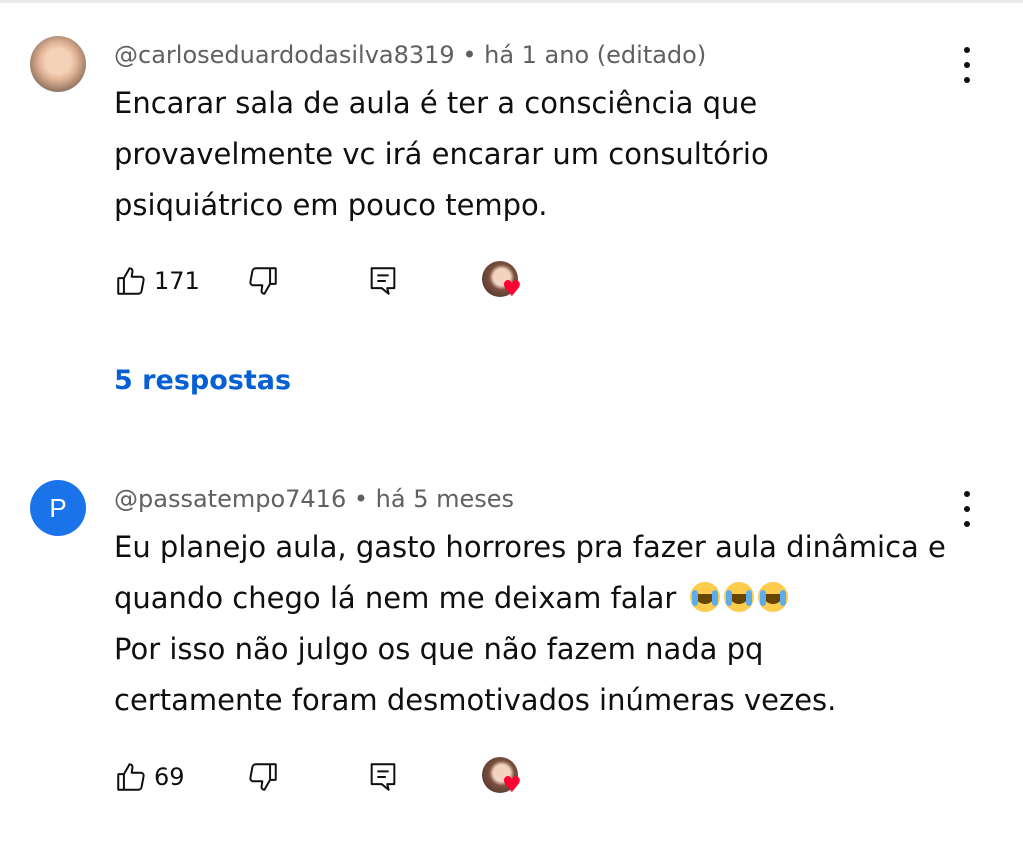 This screenshot has width=1023, height=862. Describe the element at coordinates (511, 1) in the screenshot. I see `top-divider` at that location.